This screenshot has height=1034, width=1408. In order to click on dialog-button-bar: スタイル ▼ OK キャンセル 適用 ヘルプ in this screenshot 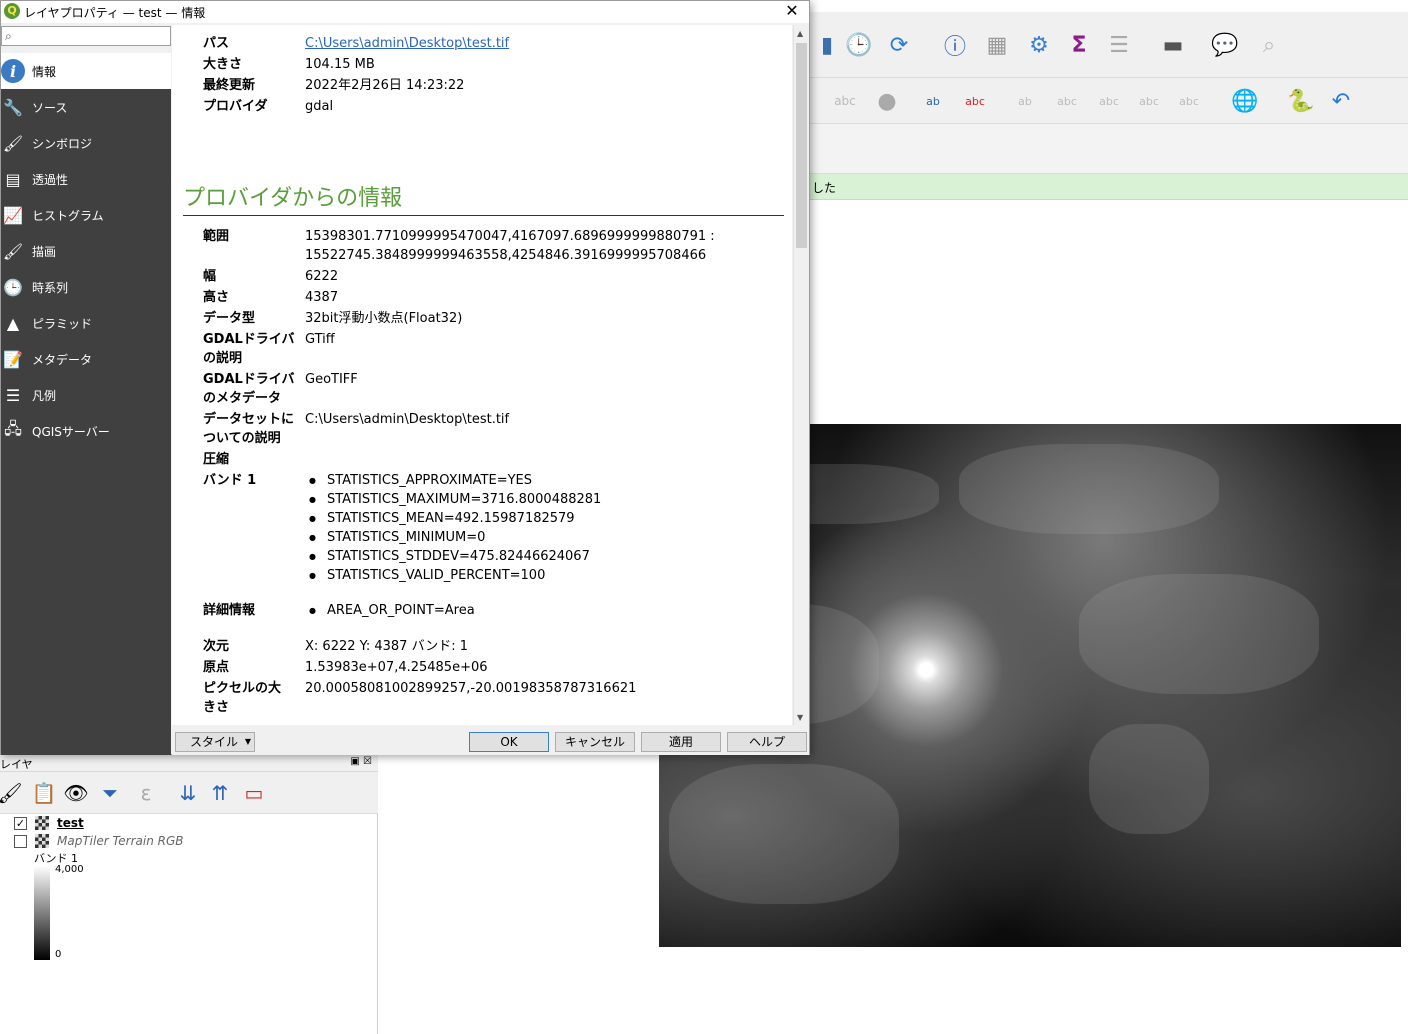, I will do `click(490, 741)`.